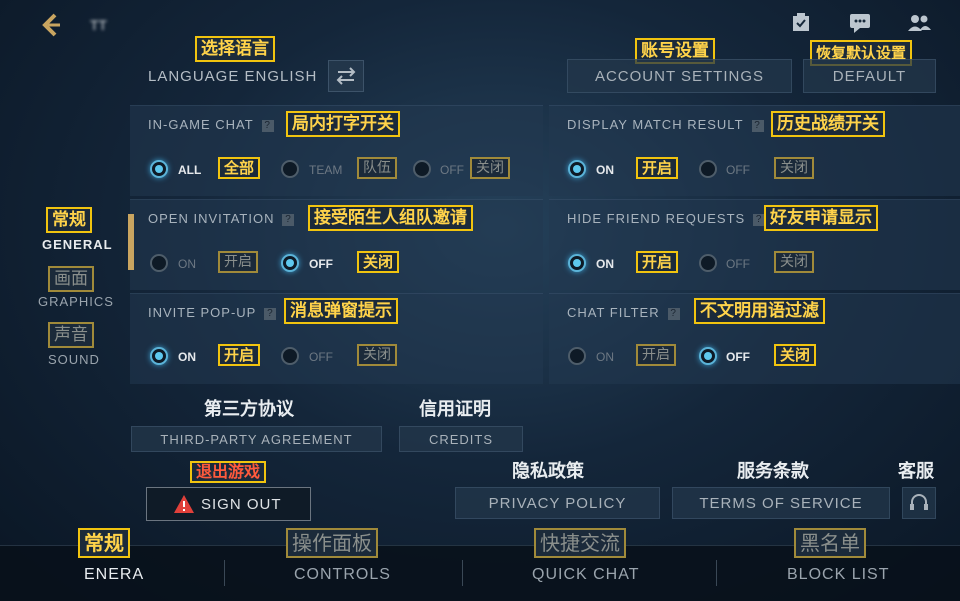 The width and height of the screenshot is (960, 601). Describe the element at coordinates (838, 574) in the screenshot. I see `tab-block-list-label: BLOCK LIST` at that location.